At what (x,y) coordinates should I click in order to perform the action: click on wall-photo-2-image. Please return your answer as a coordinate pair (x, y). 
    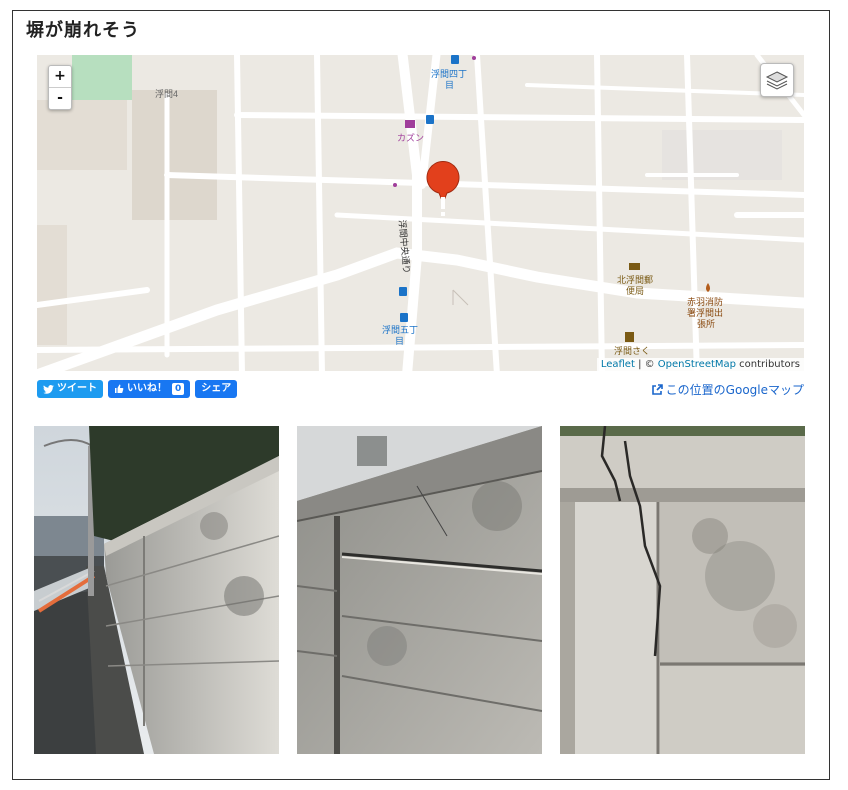
    Looking at the image, I should click on (419, 590).